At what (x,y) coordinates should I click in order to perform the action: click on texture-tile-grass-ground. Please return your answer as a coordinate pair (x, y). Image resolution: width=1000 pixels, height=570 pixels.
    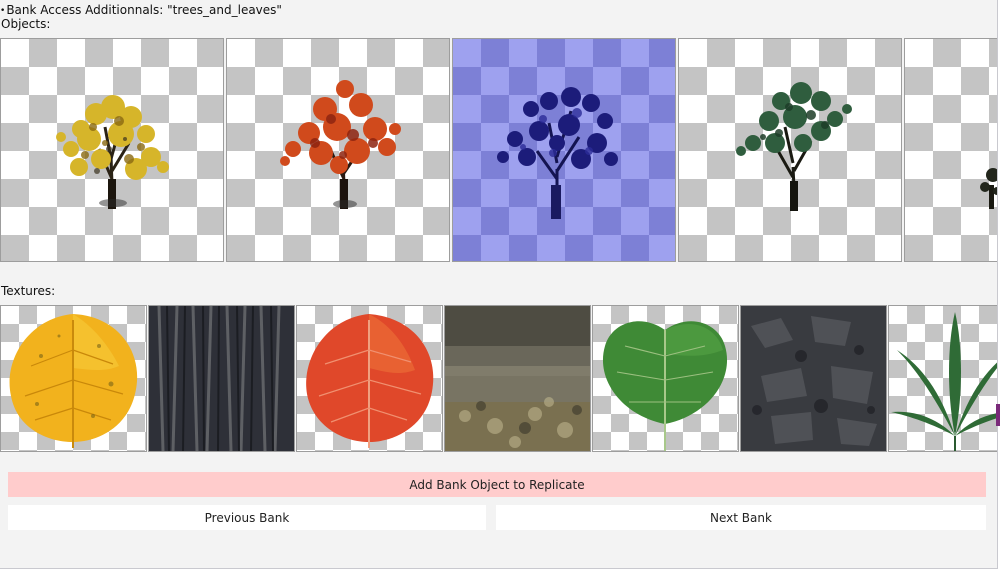
    Looking at the image, I should click on (517, 378).